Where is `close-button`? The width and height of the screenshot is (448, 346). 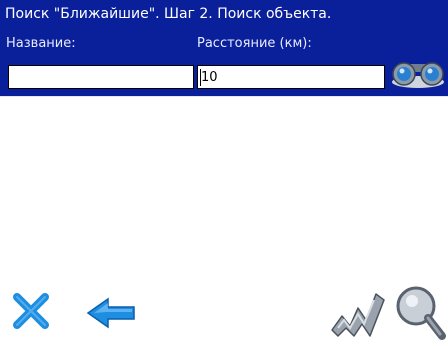 close-button is located at coordinates (31, 311).